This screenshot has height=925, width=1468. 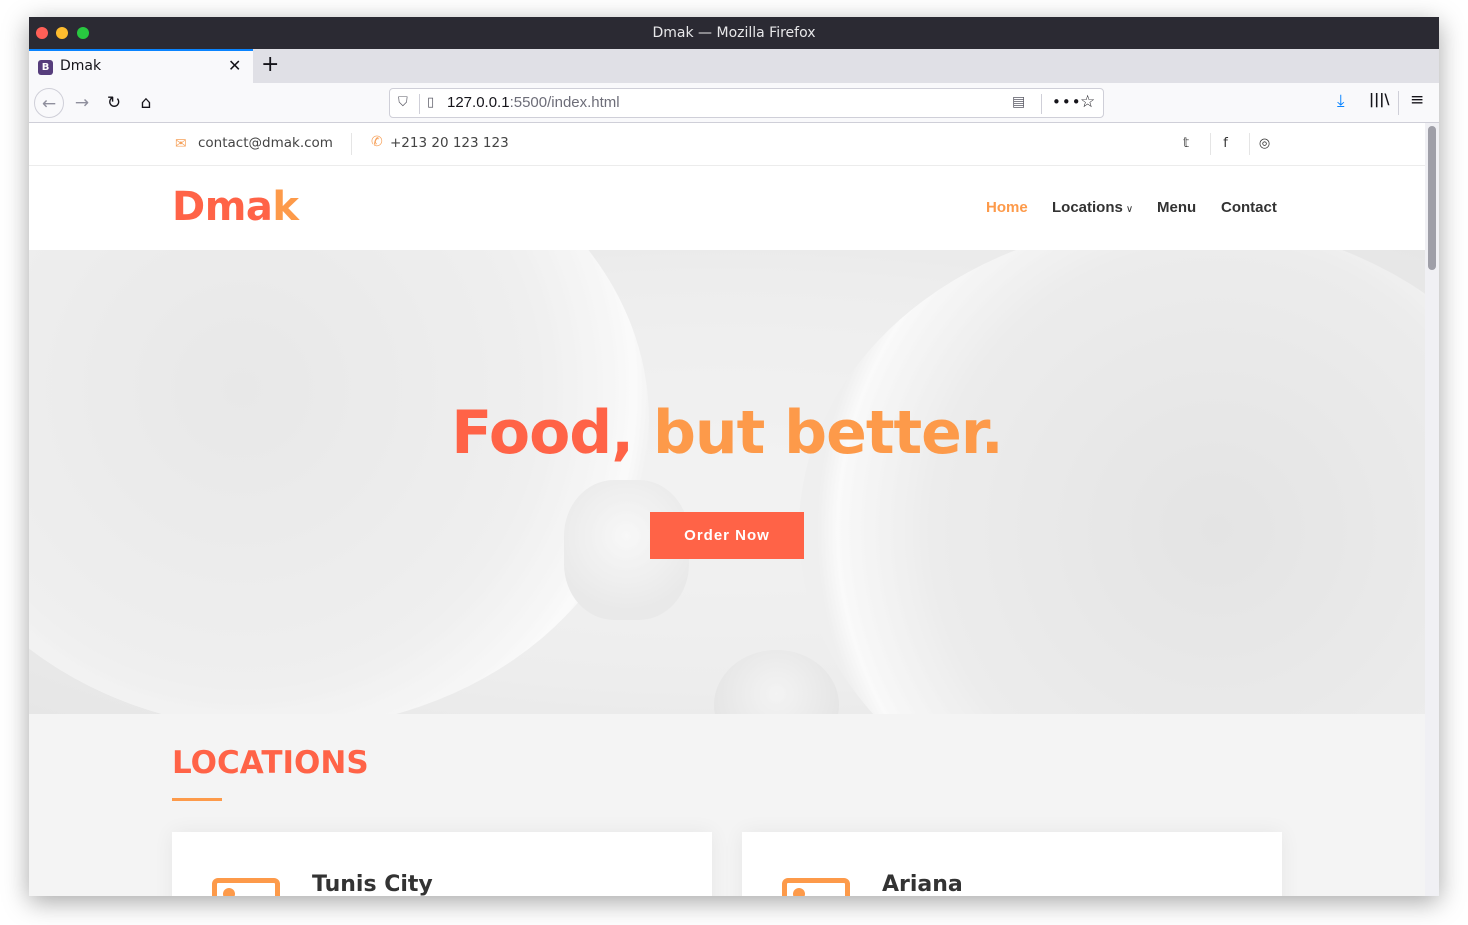 I want to click on tracking-shield-icon: ⛉, so click(x=403, y=102).